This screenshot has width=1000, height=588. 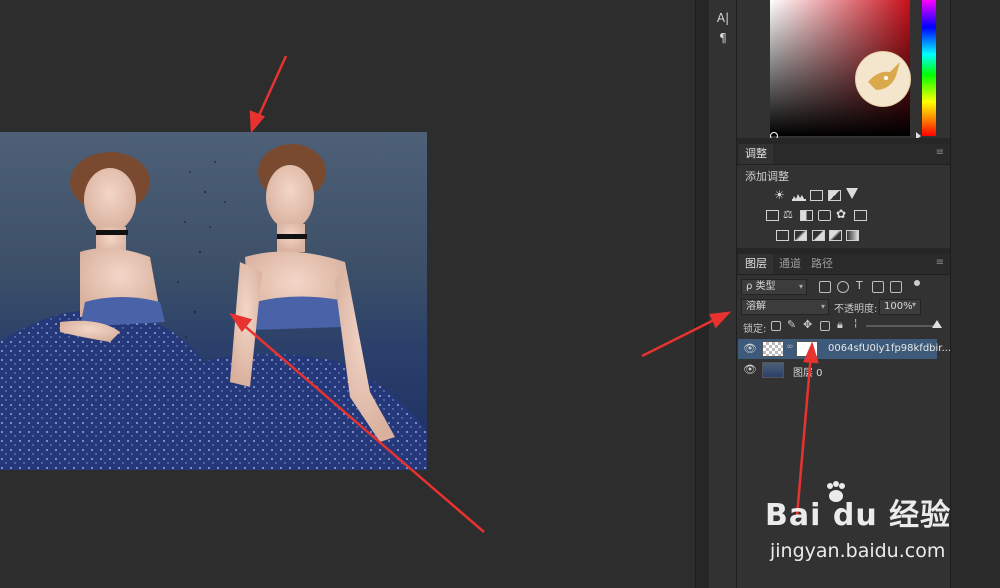 I want to click on layer-mask-thumbnail, so click(x=807, y=349).